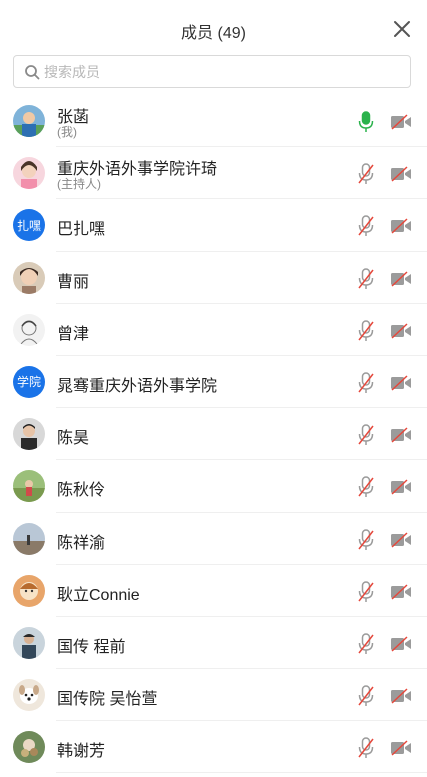 This screenshot has height=777, width=427. What do you see at coordinates (213, 225) in the screenshot?
I see `member-row: 扎嘿 巴扎嘿` at bounding box center [213, 225].